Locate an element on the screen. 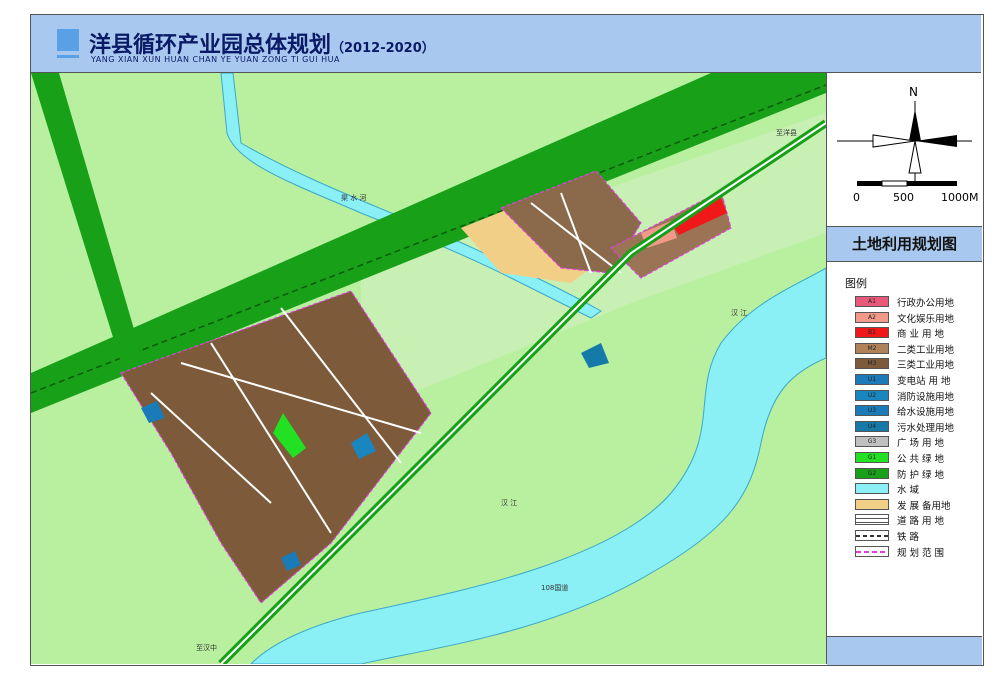  legend-label: 文化娱乐用地 is located at coordinates (926, 319).